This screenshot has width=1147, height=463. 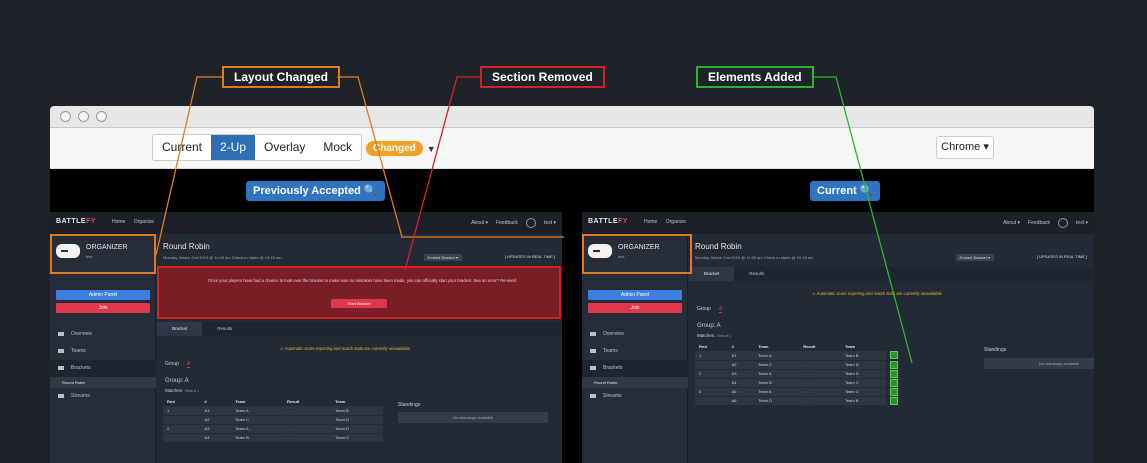 I want to click on callout-elements-added: Elements Added, so click(x=755, y=77).